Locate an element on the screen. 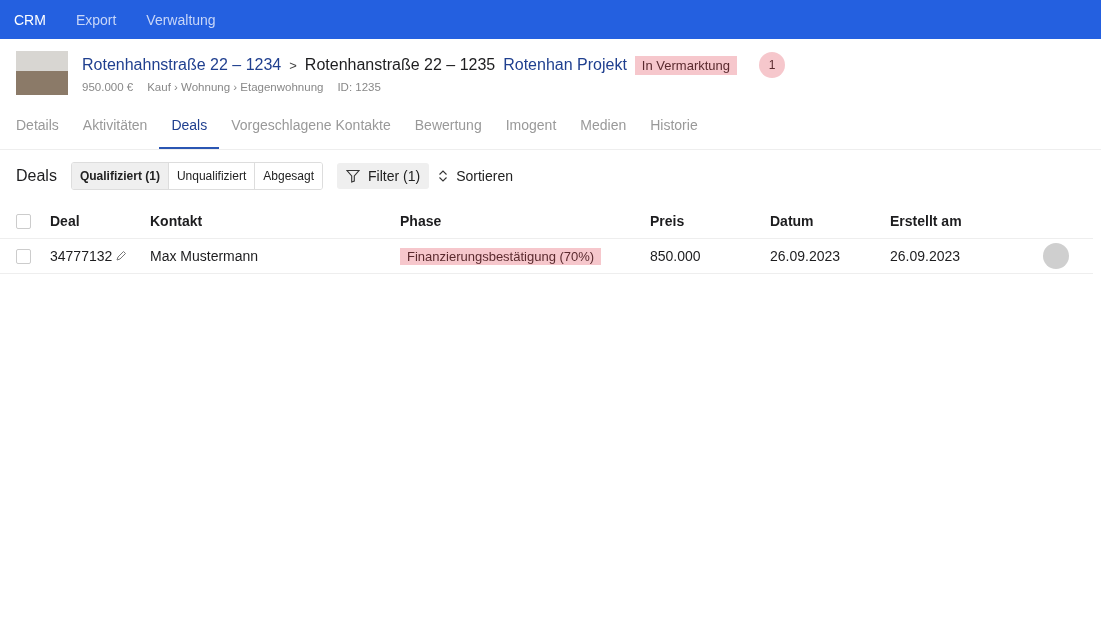 The image size is (1101, 619). column-header: Kontakt is located at coordinates (177, 221).